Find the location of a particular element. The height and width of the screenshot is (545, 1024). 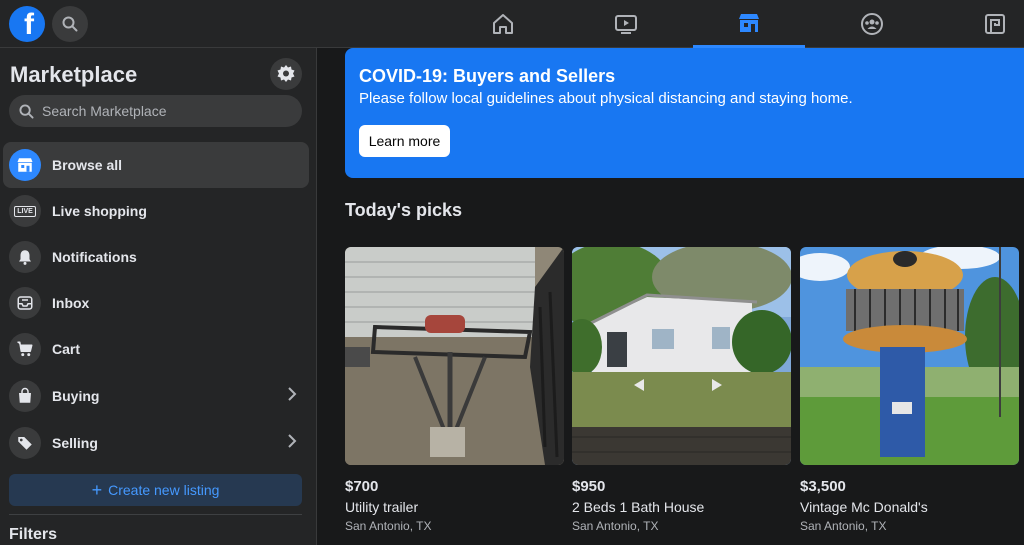

sidebar-item-notifications: Notifications is located at coordinates (156, 257).